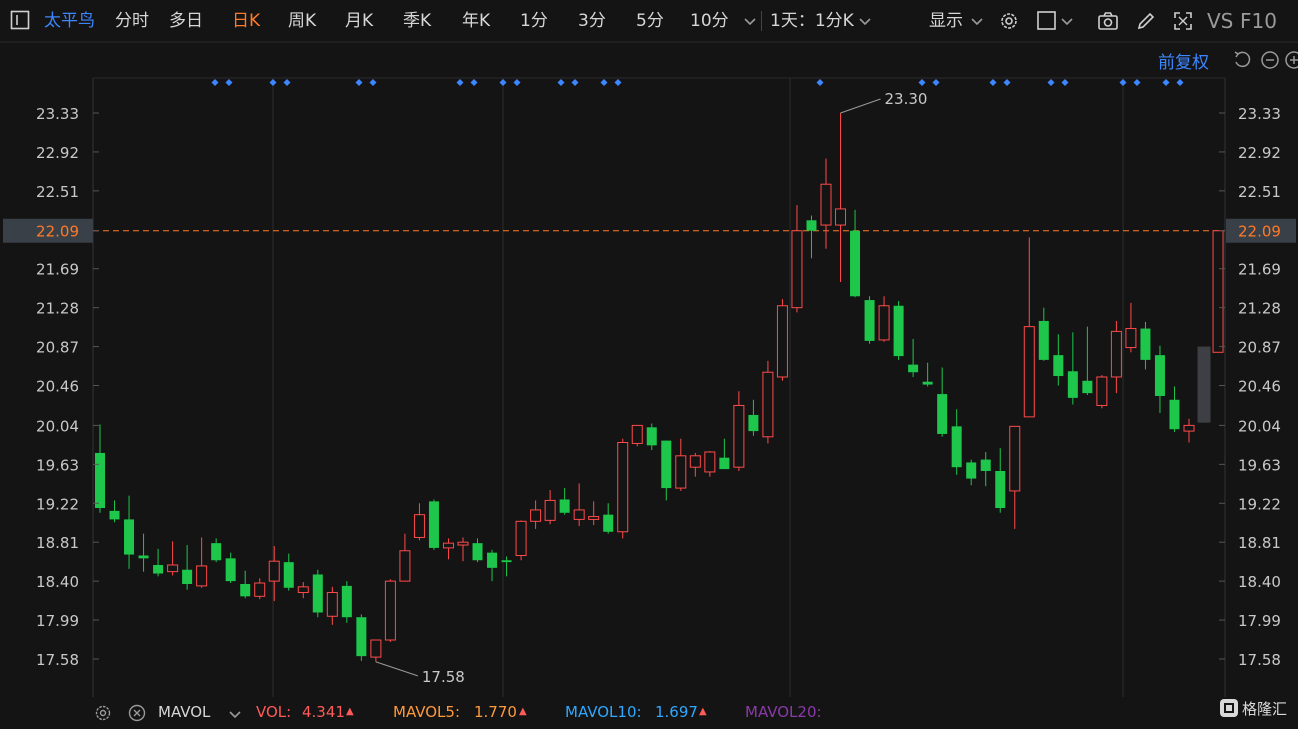 The image size is (1298, 729). Describe the element at coordinates (57, 232) in the screenshot. I see `y-tick-label-left: 22.09` at that location.